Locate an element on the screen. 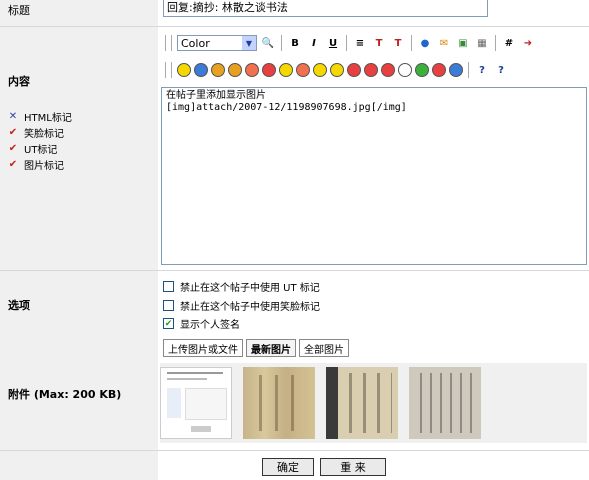 The height and width of the screenshot is (480, 589). image-icon: ▣ is located at coordinates (463, 43).